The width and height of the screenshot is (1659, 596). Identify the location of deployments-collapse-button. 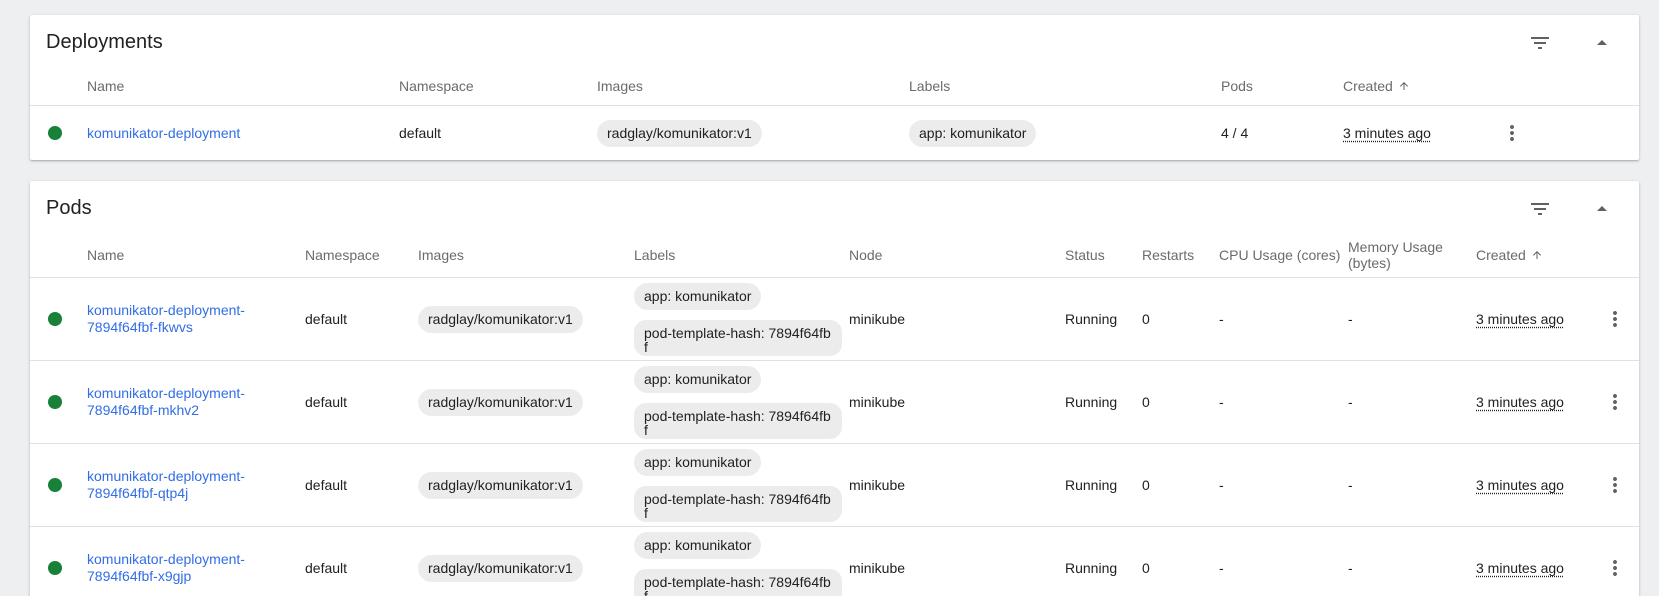
(1602, 43).